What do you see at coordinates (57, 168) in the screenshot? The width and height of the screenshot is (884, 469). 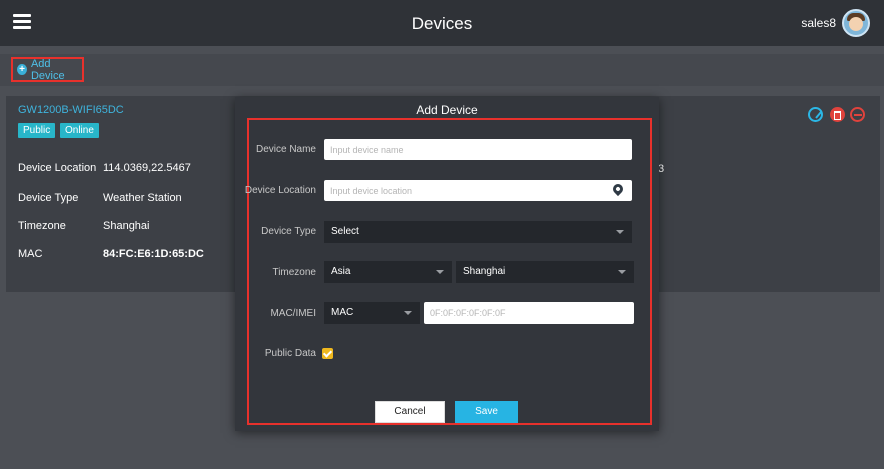 I see `info-key: Device Location` at bounding box center [57, 168].